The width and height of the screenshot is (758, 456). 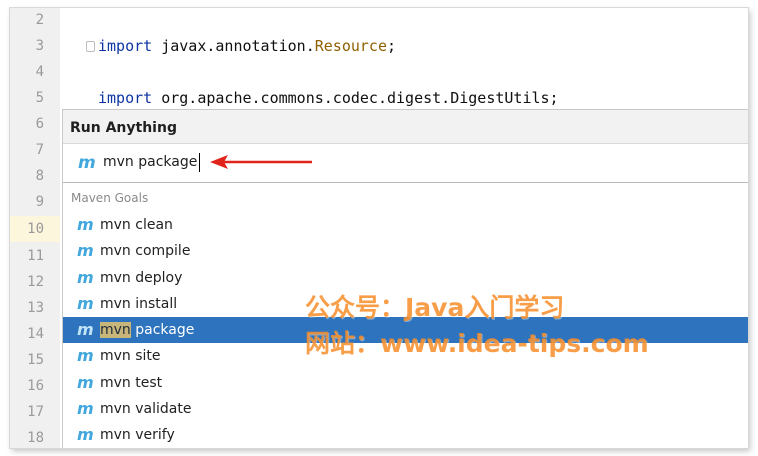 What do you see at coordinates (261, 162) in the screenshot?
I see `red-arrow-annotation-icon` at bounding box center [261, 162].